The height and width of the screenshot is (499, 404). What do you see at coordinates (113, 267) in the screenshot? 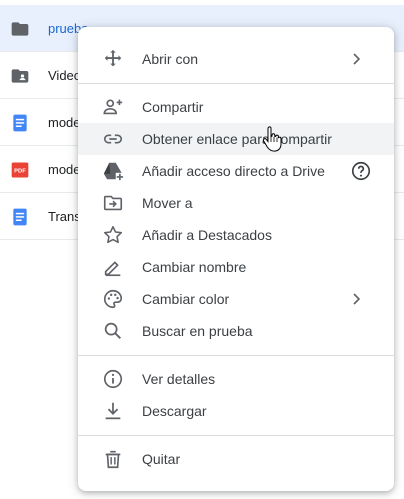
I see `pencil-icon` at bounding box center [113, 267].